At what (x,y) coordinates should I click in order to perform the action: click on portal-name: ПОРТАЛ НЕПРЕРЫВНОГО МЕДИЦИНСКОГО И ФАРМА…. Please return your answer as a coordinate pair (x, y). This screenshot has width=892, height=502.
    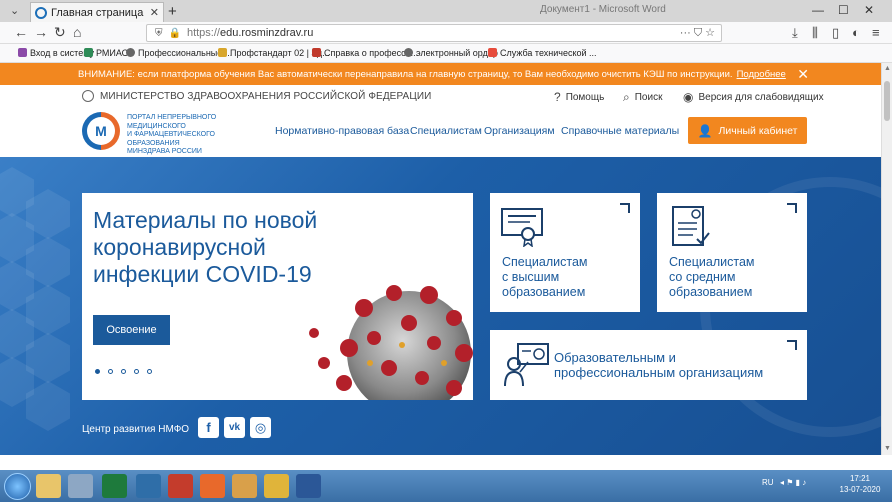
    Looking at the image, I should click on (172, 134).